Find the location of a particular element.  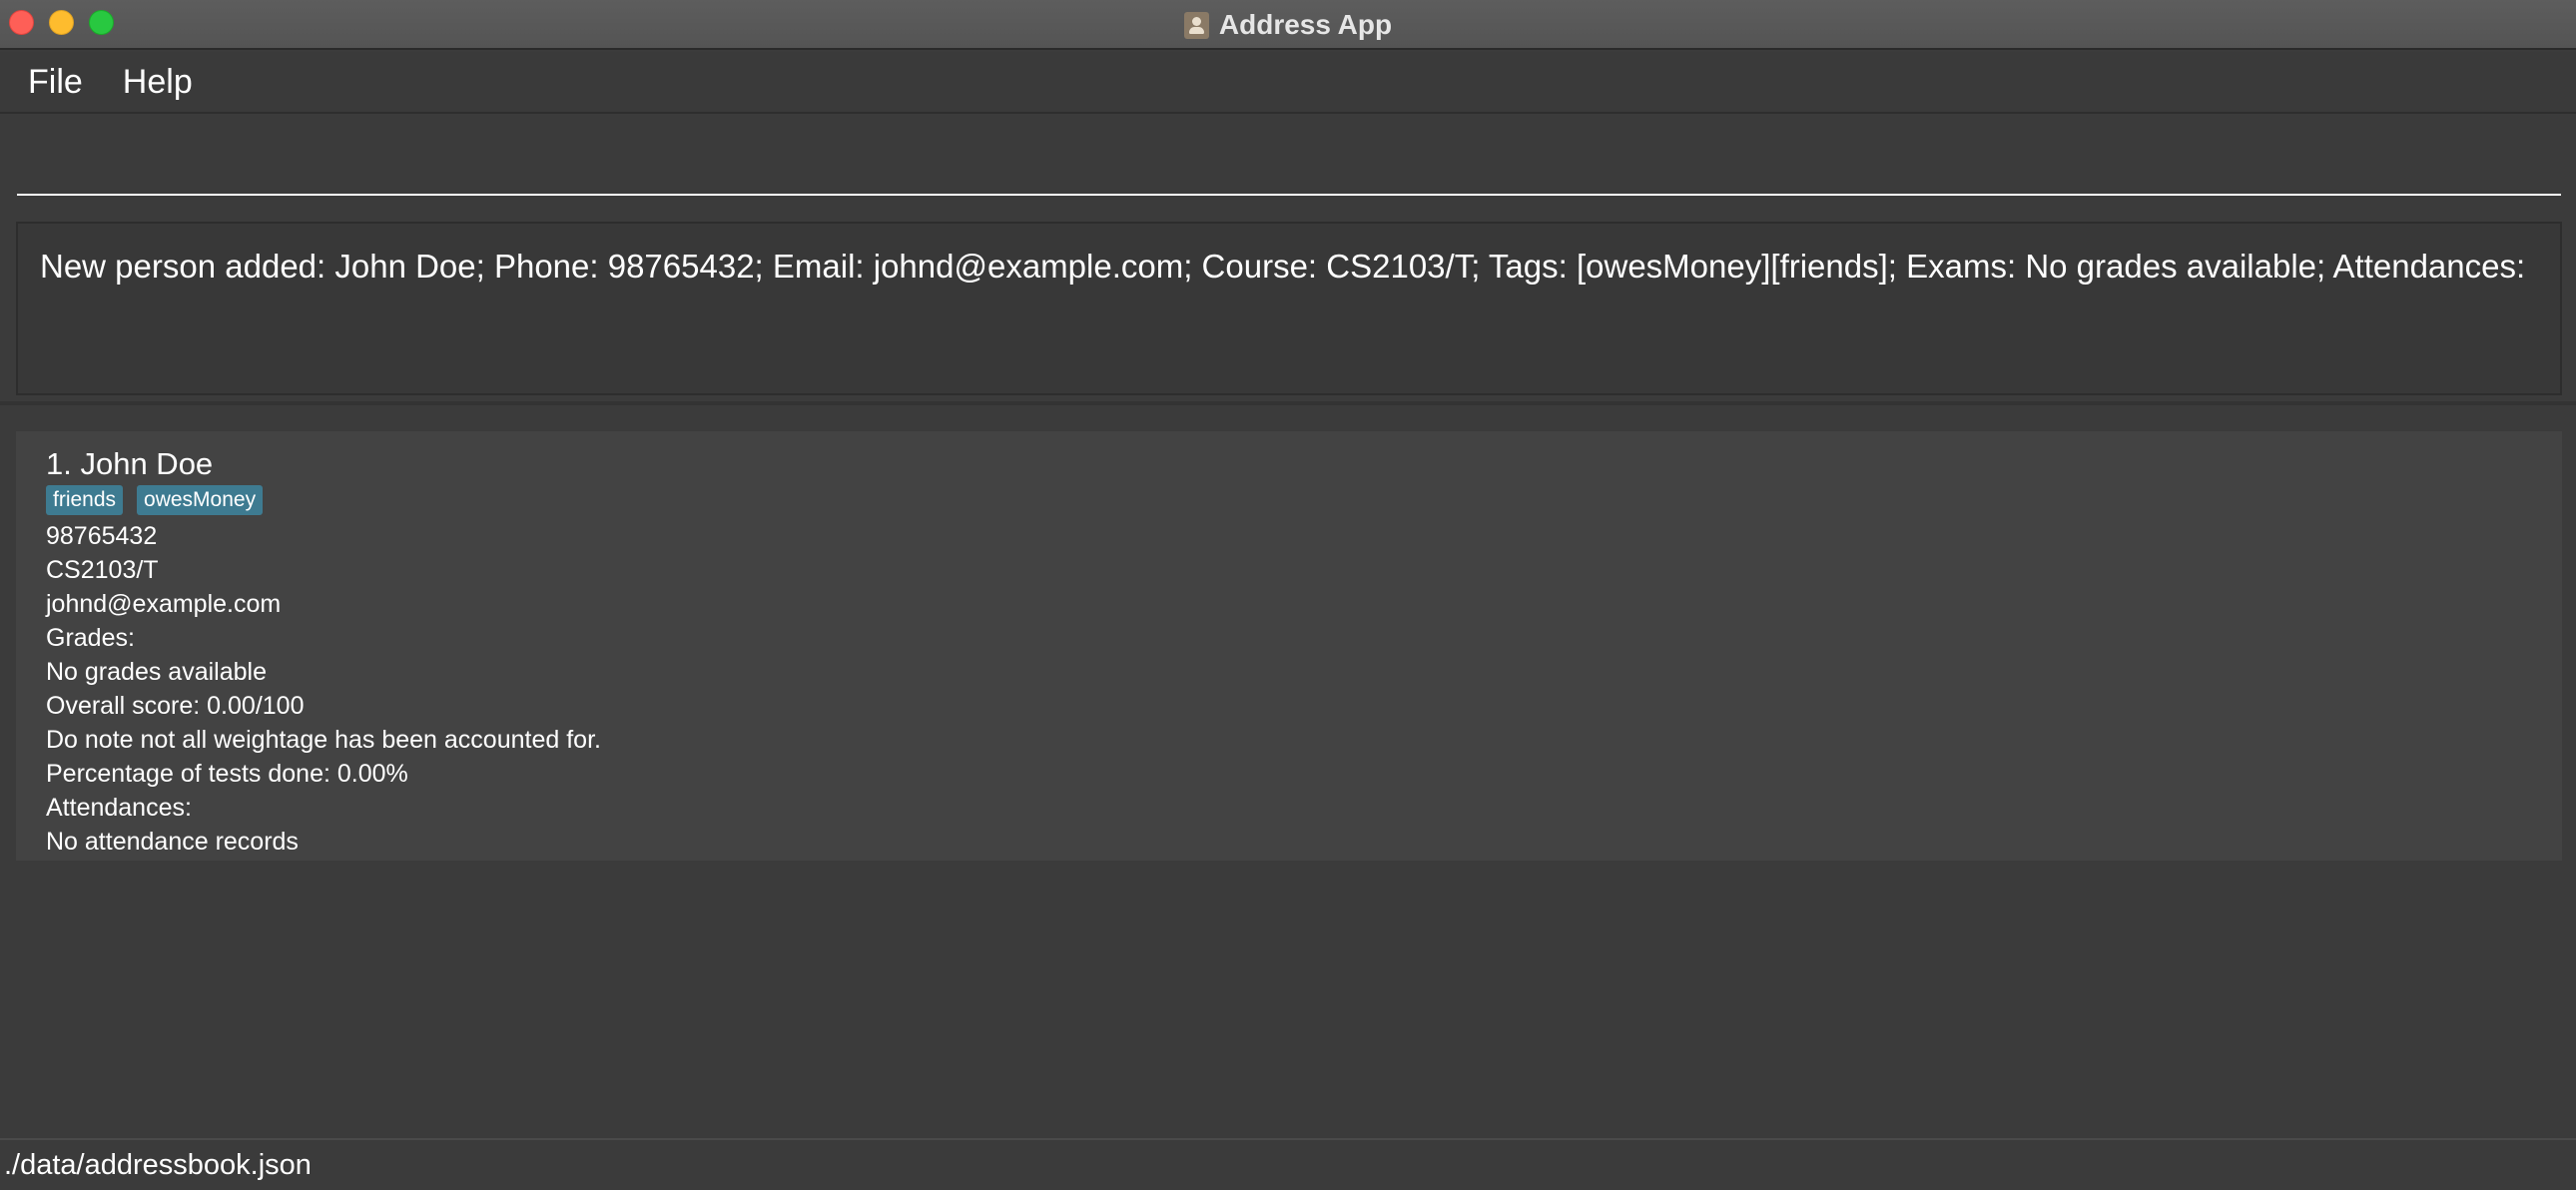

menu-file: File is located at coordinates (55, 82).